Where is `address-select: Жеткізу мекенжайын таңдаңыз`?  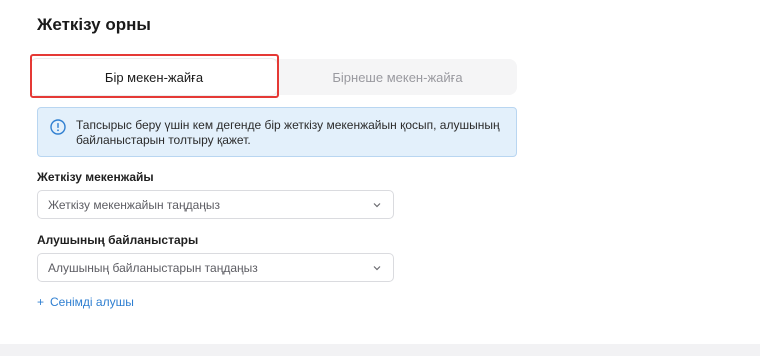
address-select: Жеткізу мекенжайын таңдаңыз is located at coordinates (215, 204).